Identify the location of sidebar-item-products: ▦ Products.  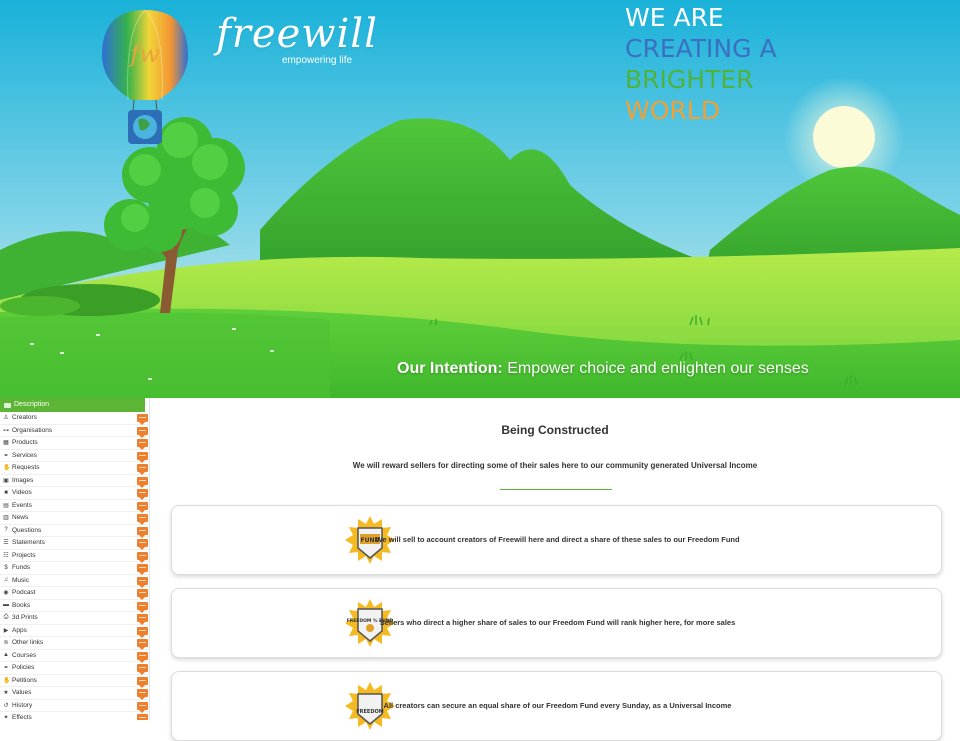
(74, 443).